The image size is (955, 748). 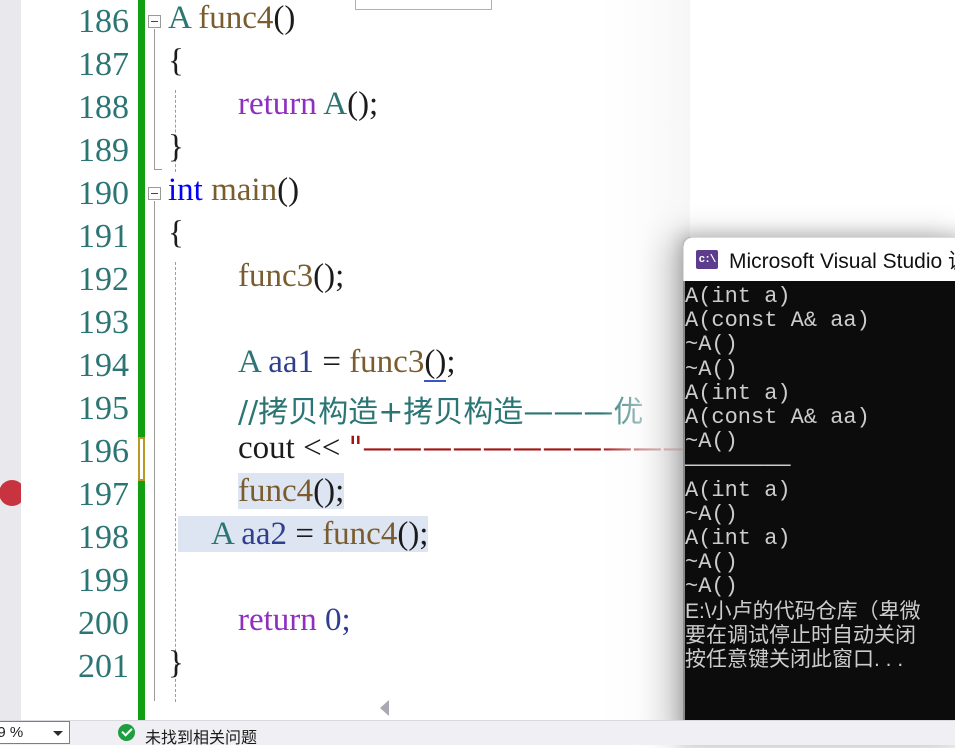 I want to click on code-line-187: {, so click(x=176, y=61).